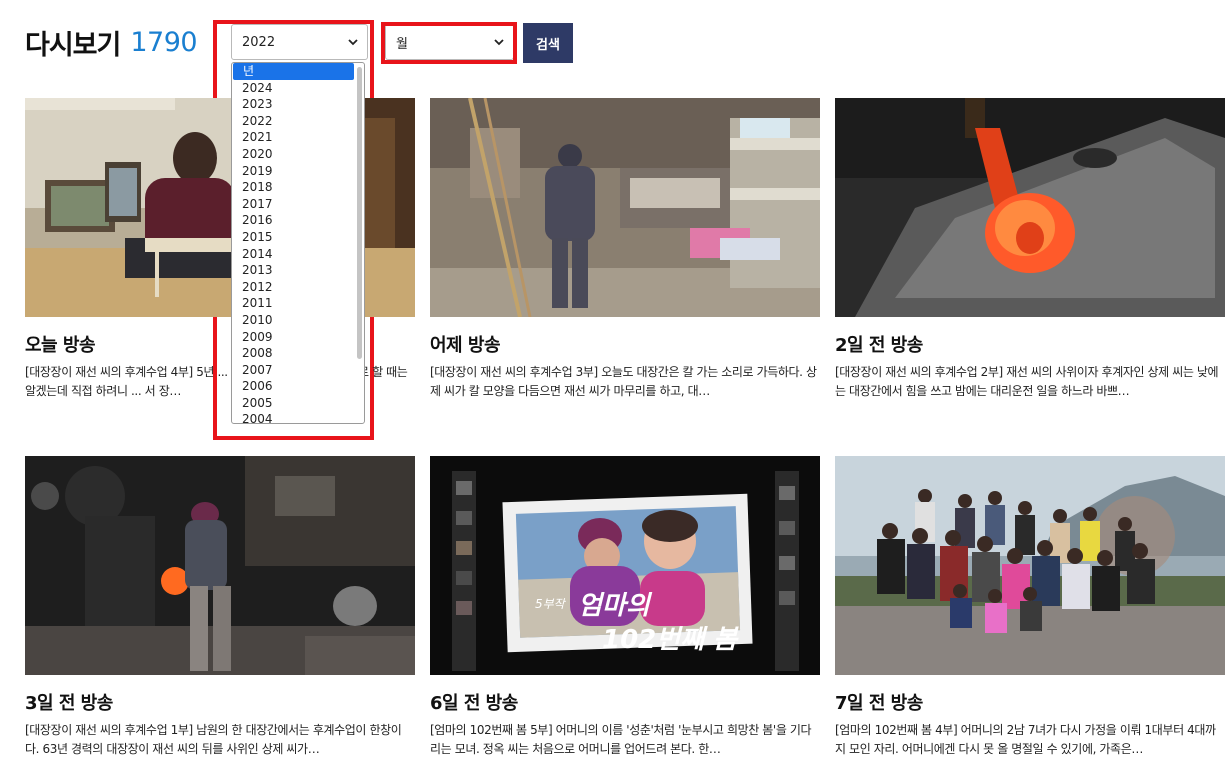 This screenshot has width=1225, height=760. What do you see at coordinates (402, 44) in the screenshot?
I see `month-select-value: 월` at bounding box center [402, 44].